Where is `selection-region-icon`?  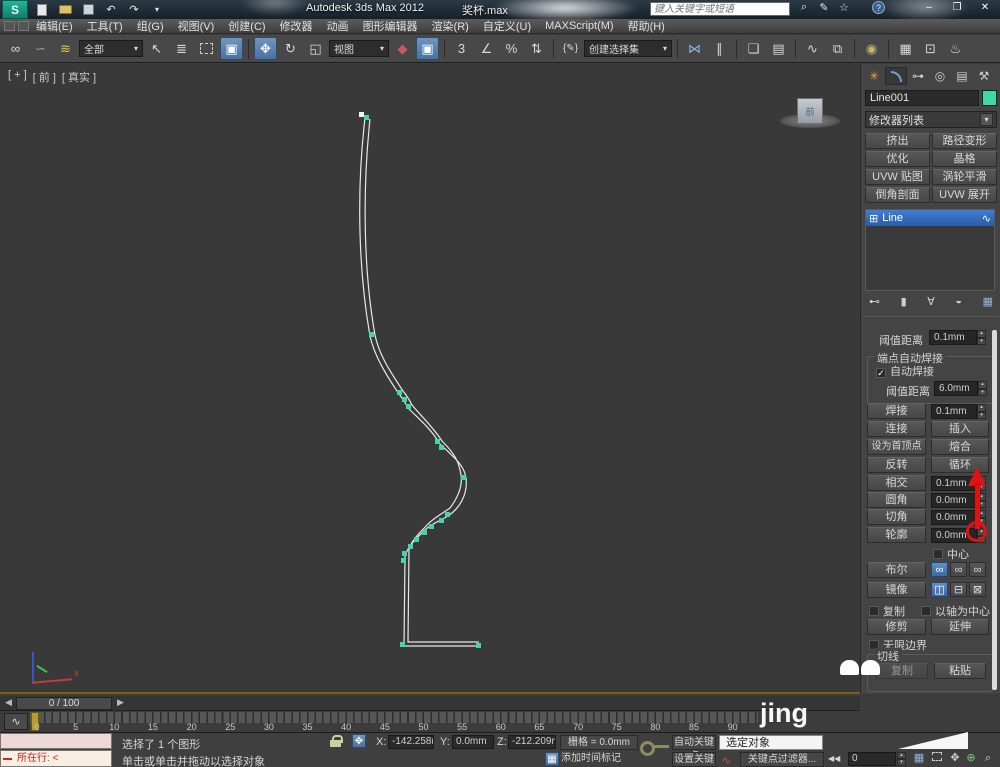 selection-region-icon is located at coordinates (206, 48).